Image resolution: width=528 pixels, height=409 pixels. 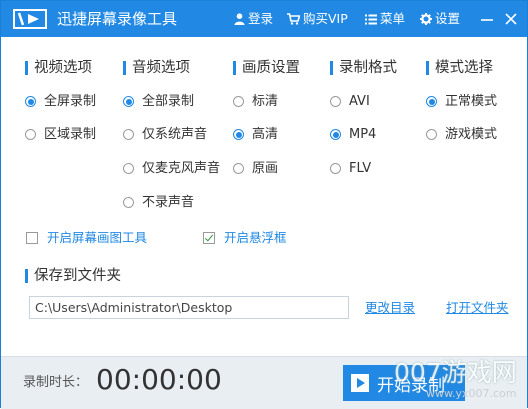 What do you see at coordinates (471, 393) in the screenshot?
I see `watermark-url: www.yx007.com` at bounding box center [471, 393].